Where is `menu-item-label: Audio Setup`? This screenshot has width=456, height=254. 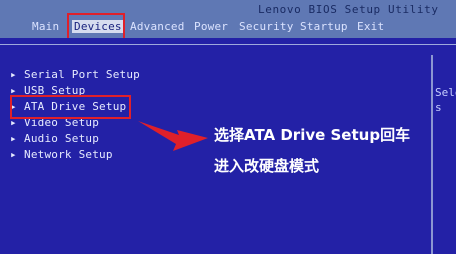
menu-item-label: Audio Setup is located at coordinates (62, 138).